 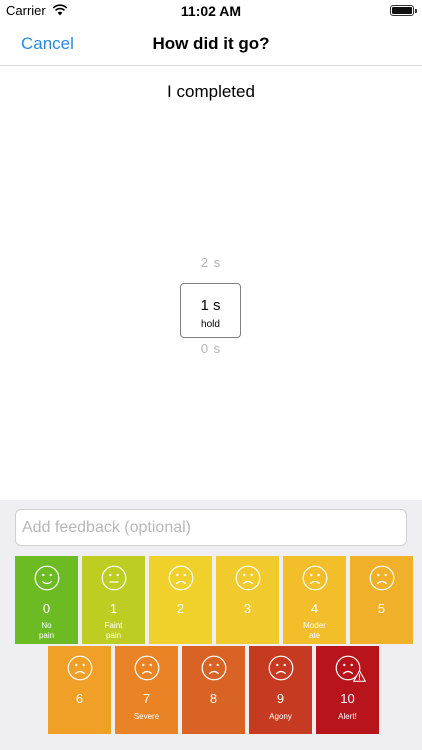 What do you see at coordinates (79, 698) in the screenshot?
I see `pain-level-number: 6` at bounding box center [79, 698].